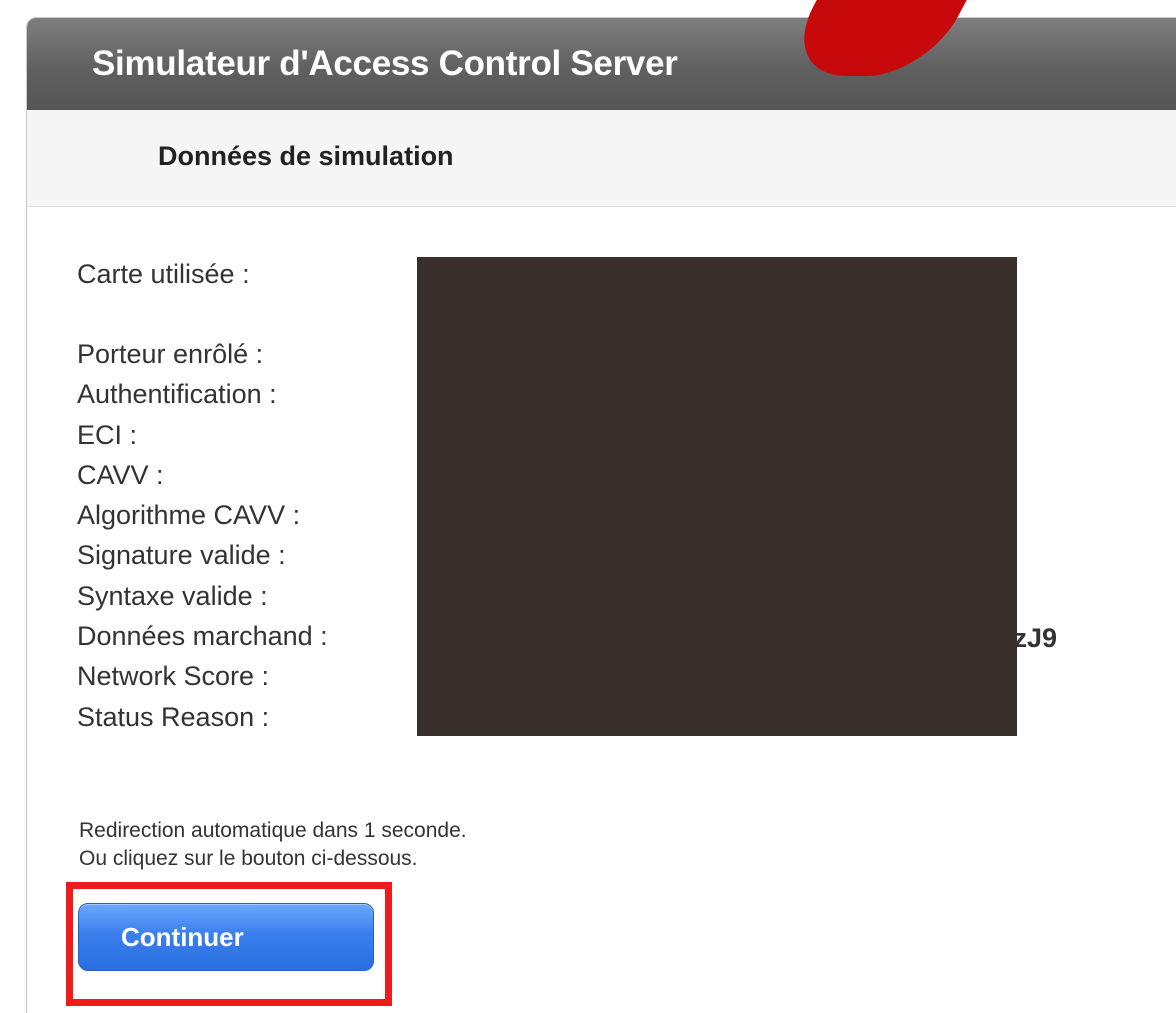 Image resolution: width=1176 pixels, height=1013 pixels. What do you see at coordinates (173, 676) in the screenshot?
I see `field-label-network-score: Network Score :` at bounding box center [173, 676].